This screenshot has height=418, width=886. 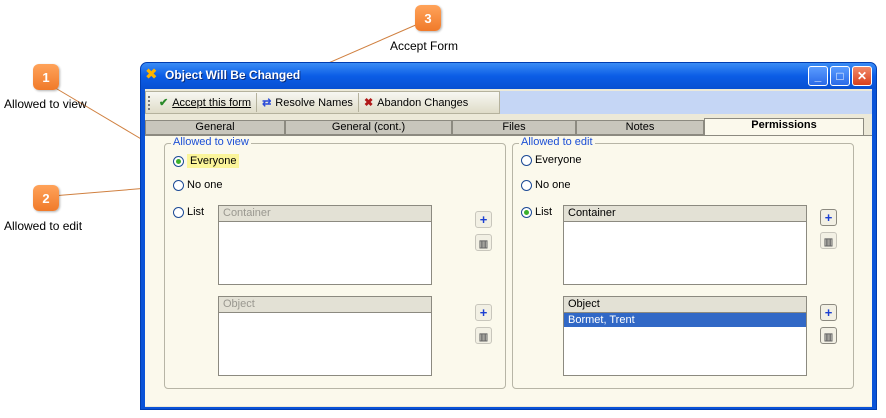 I want to click on view-container-list: Container, so click(x=325, y=245).